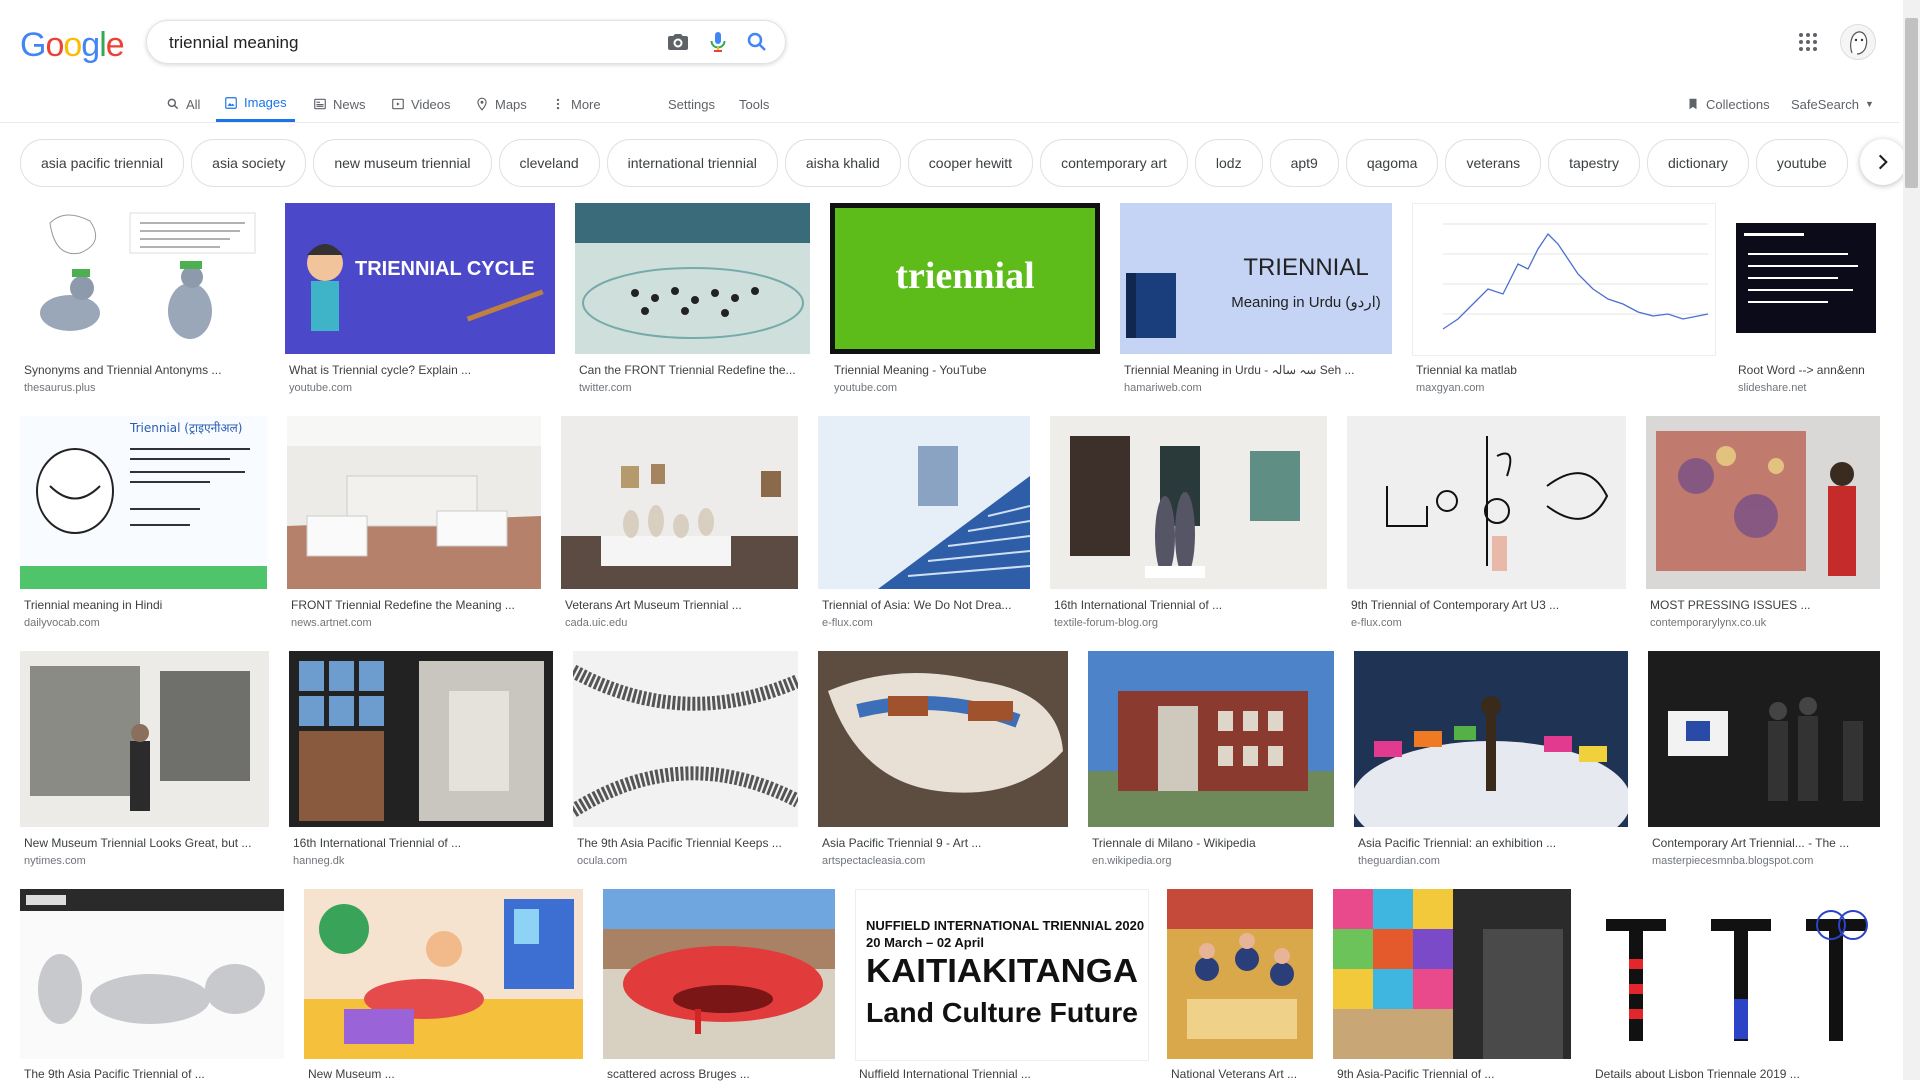  I want to click on tab-more: More, so click(576, 104).